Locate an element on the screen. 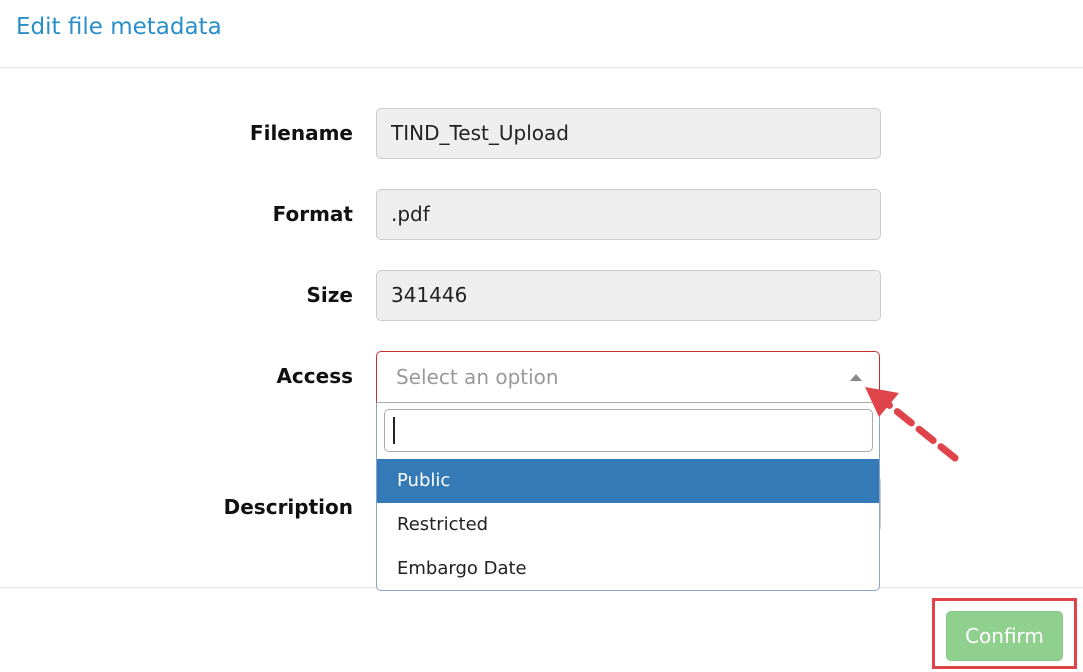  caret-up-icon is located at coordinates (856, 377).